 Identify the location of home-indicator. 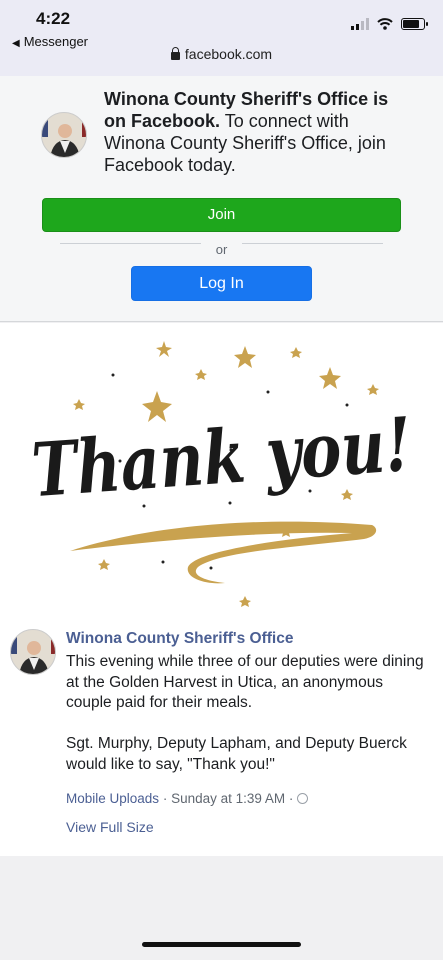
(221, 944).